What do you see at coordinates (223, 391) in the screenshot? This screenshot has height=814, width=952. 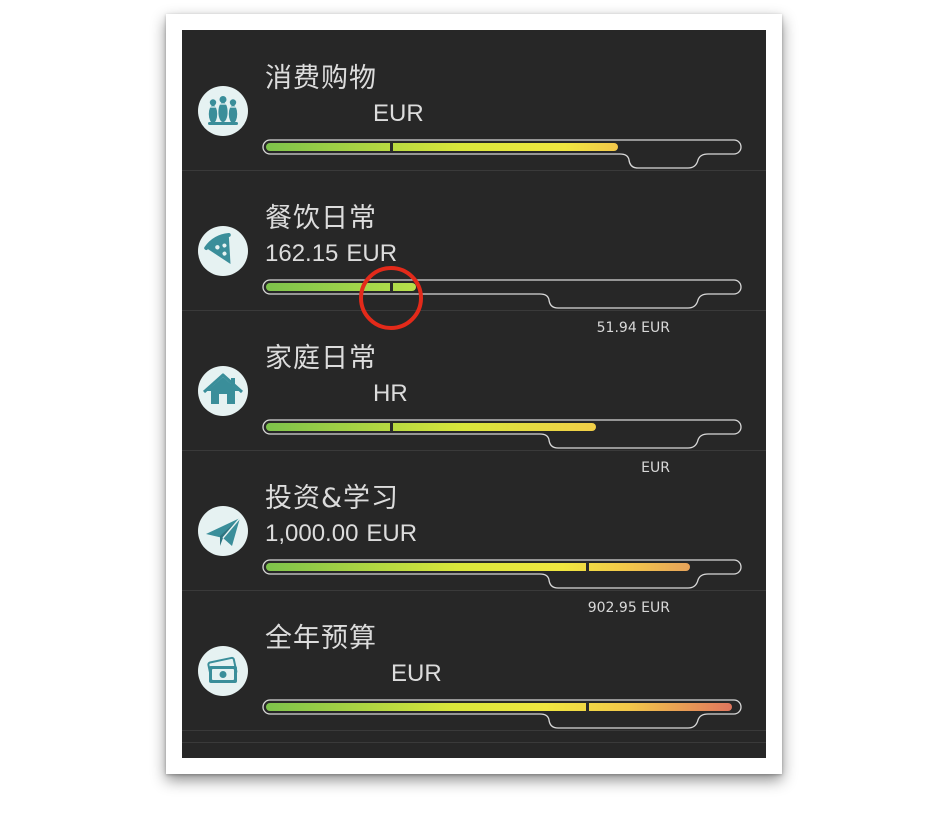 I see `house-icon` at bounding box center [223, 391].